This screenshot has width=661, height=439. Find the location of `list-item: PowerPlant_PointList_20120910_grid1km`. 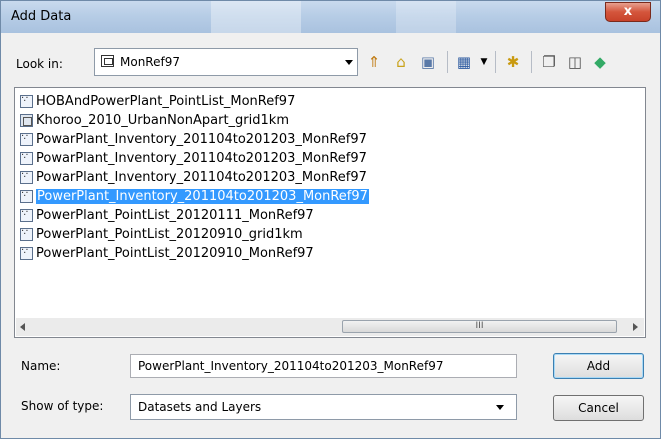

list-item: PowerPlant_PointList_20120910_grid1km is located at coordinates (161, 233).